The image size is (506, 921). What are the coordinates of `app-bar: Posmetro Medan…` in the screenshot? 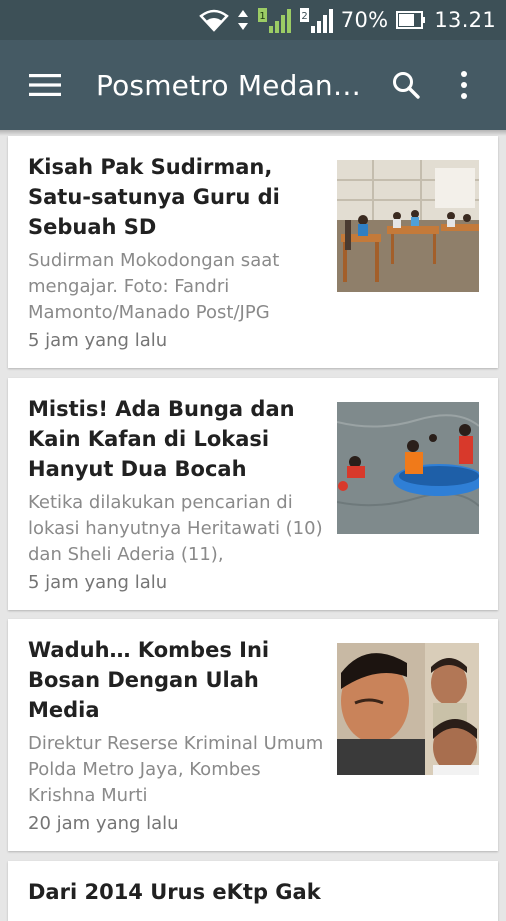 It's located at (253, 85).